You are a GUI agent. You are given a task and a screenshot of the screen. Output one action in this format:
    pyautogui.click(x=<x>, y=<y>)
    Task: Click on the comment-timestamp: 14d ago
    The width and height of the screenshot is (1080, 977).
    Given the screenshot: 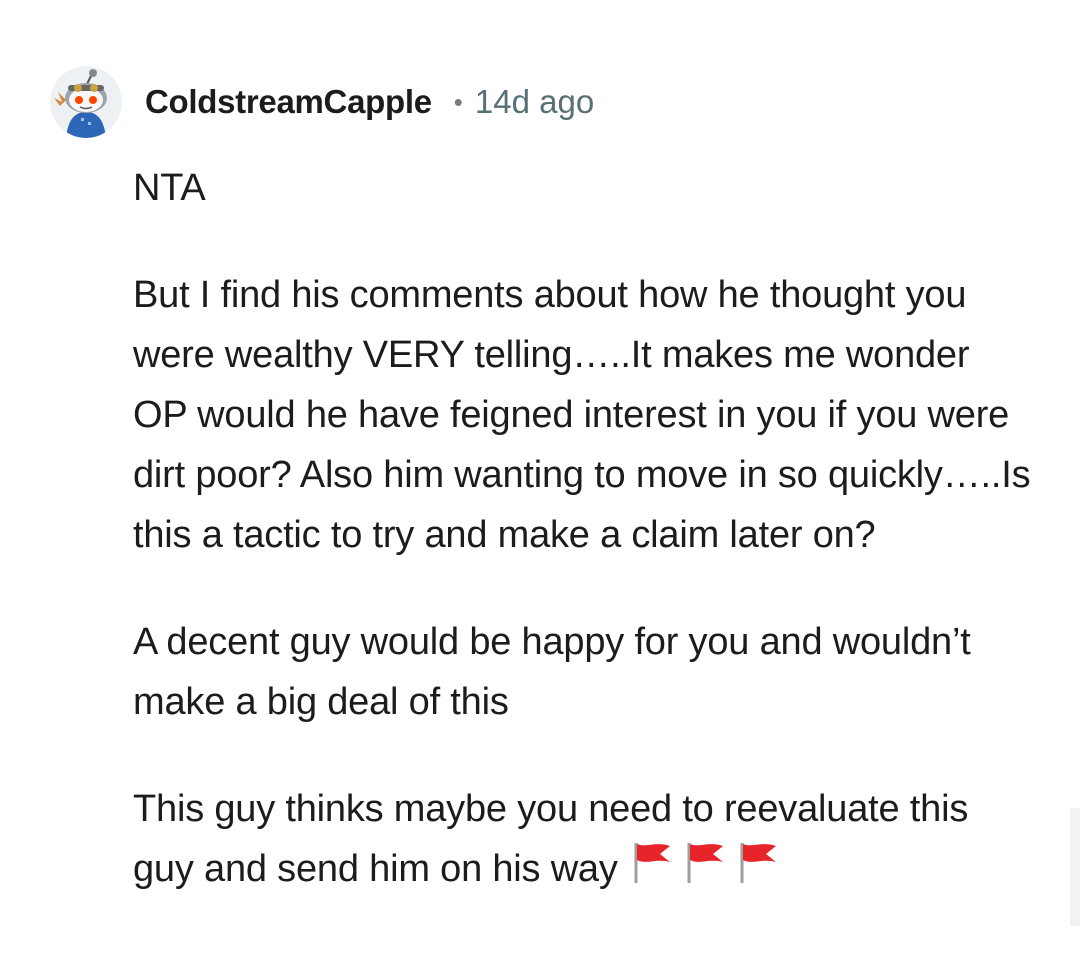 What is the action you would take?
    pyautogui.click(x=534, y=101)
    